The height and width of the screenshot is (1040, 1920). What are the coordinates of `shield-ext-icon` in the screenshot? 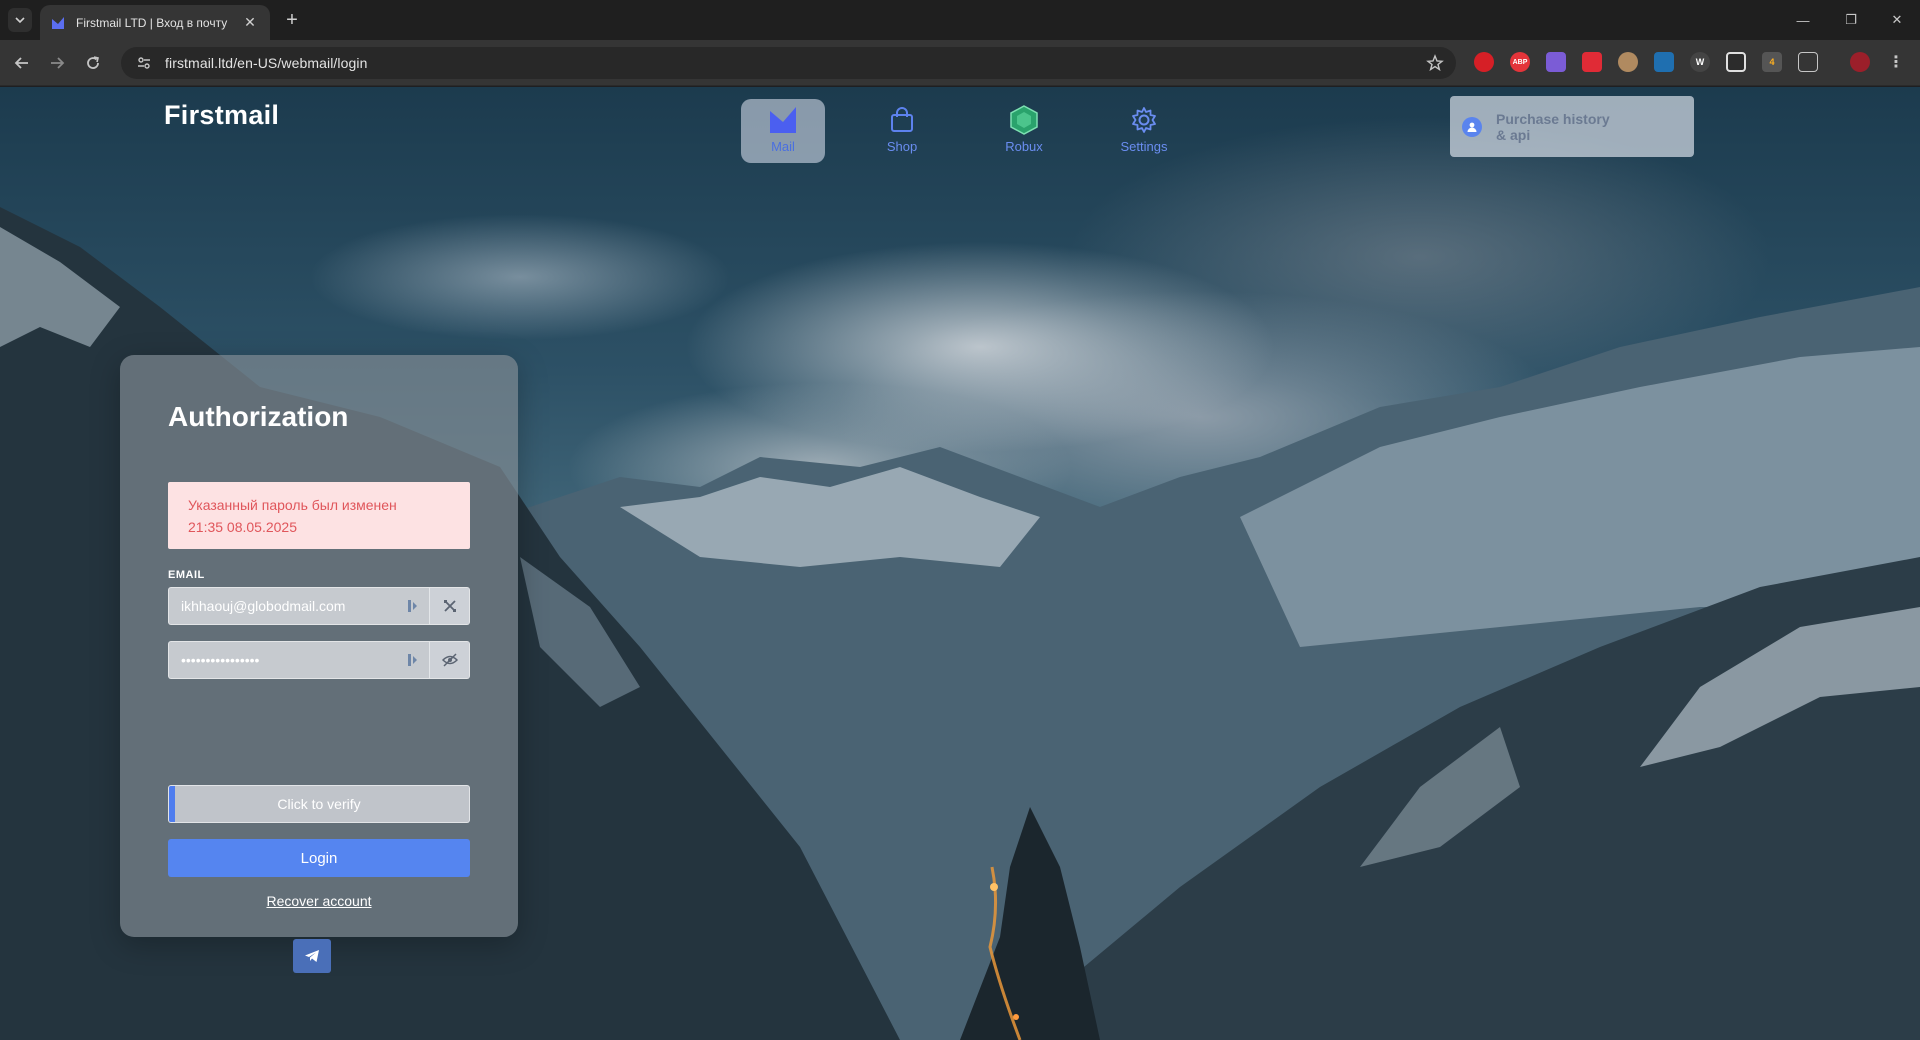 It's located at (1556, 62).